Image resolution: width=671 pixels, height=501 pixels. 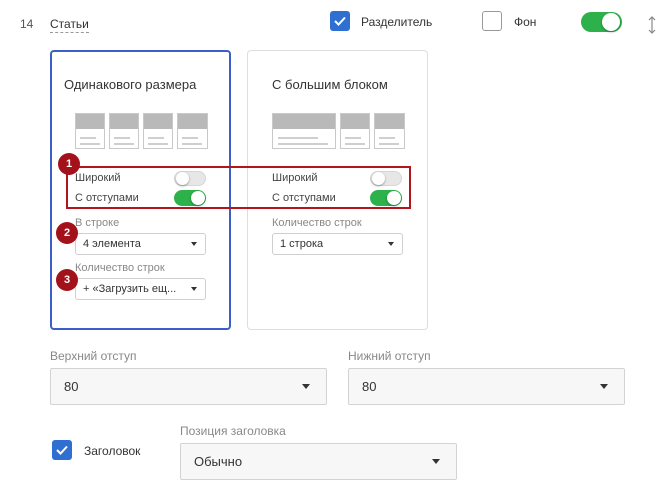 What do you see at coordinates (97, 223) in the screenshot?
I see `per-row-label: В строке` at bounding box center [97, 223].